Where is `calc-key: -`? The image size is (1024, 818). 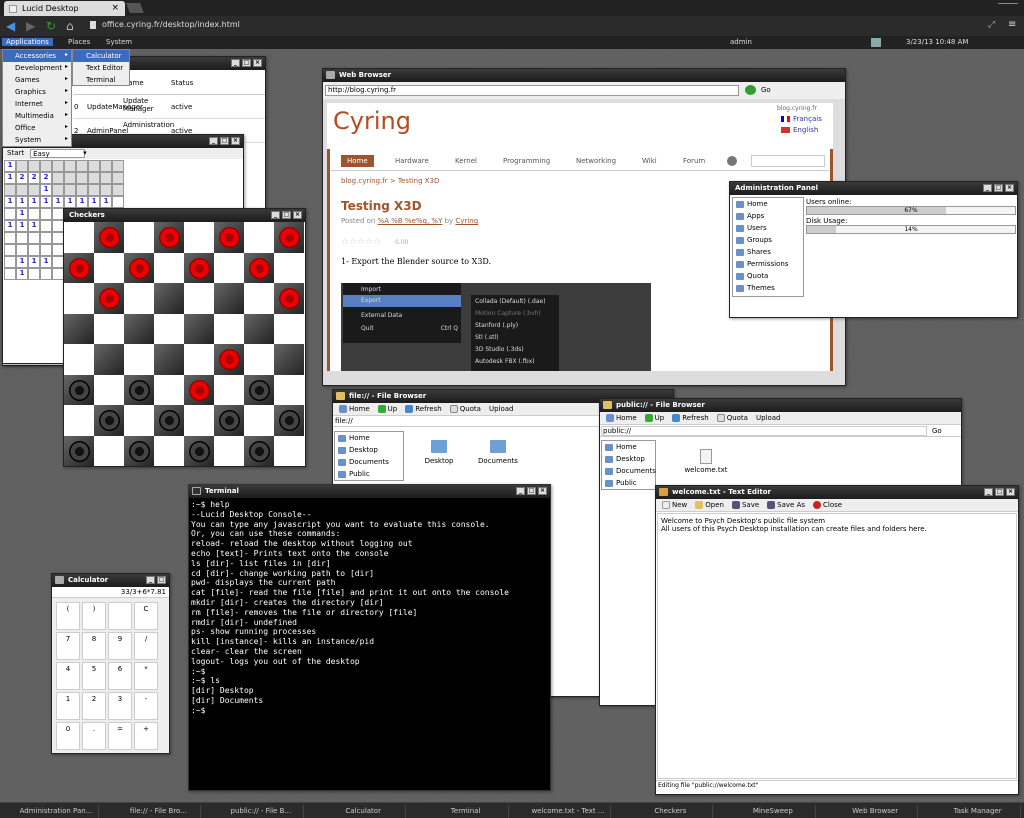 calc-key: - is located at coordinates (146, 706).